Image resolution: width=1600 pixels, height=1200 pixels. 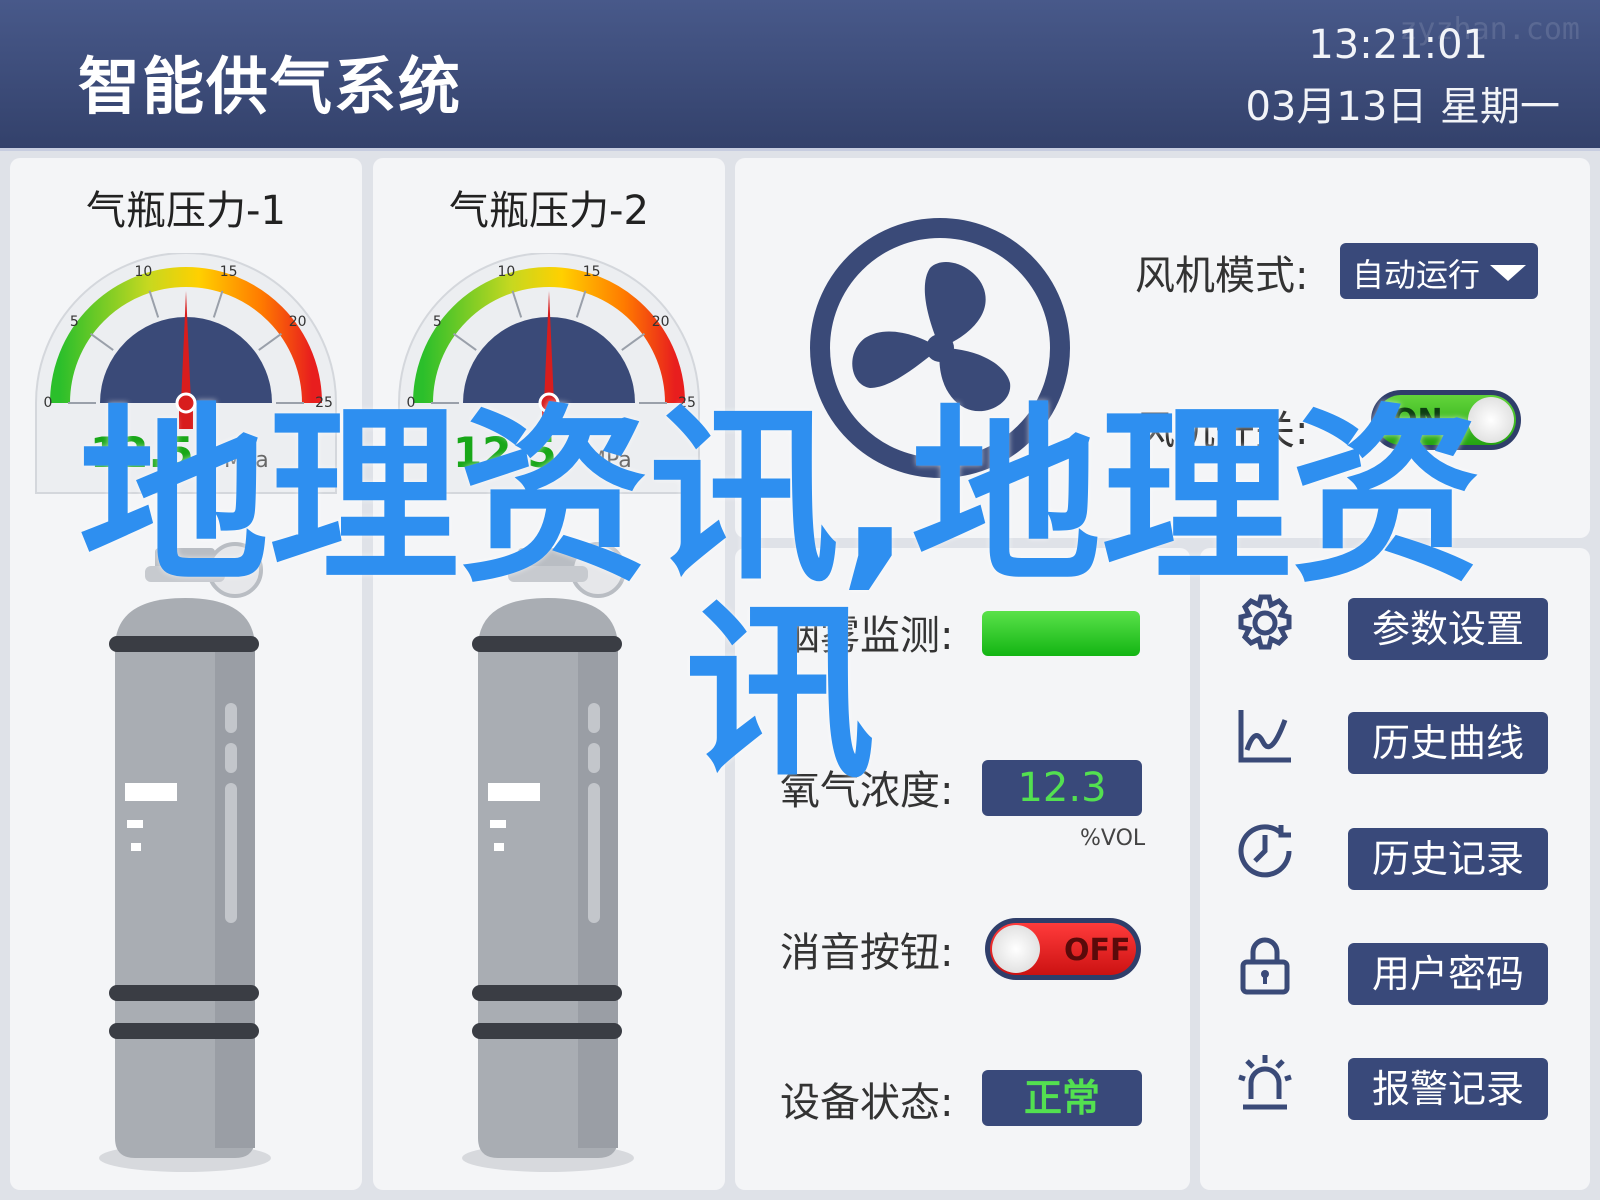 What do you see at coordinates (1113, 838) in the screenshot?
I see `oxygen-unit: %VOL` at bounding box center [1113, 838].